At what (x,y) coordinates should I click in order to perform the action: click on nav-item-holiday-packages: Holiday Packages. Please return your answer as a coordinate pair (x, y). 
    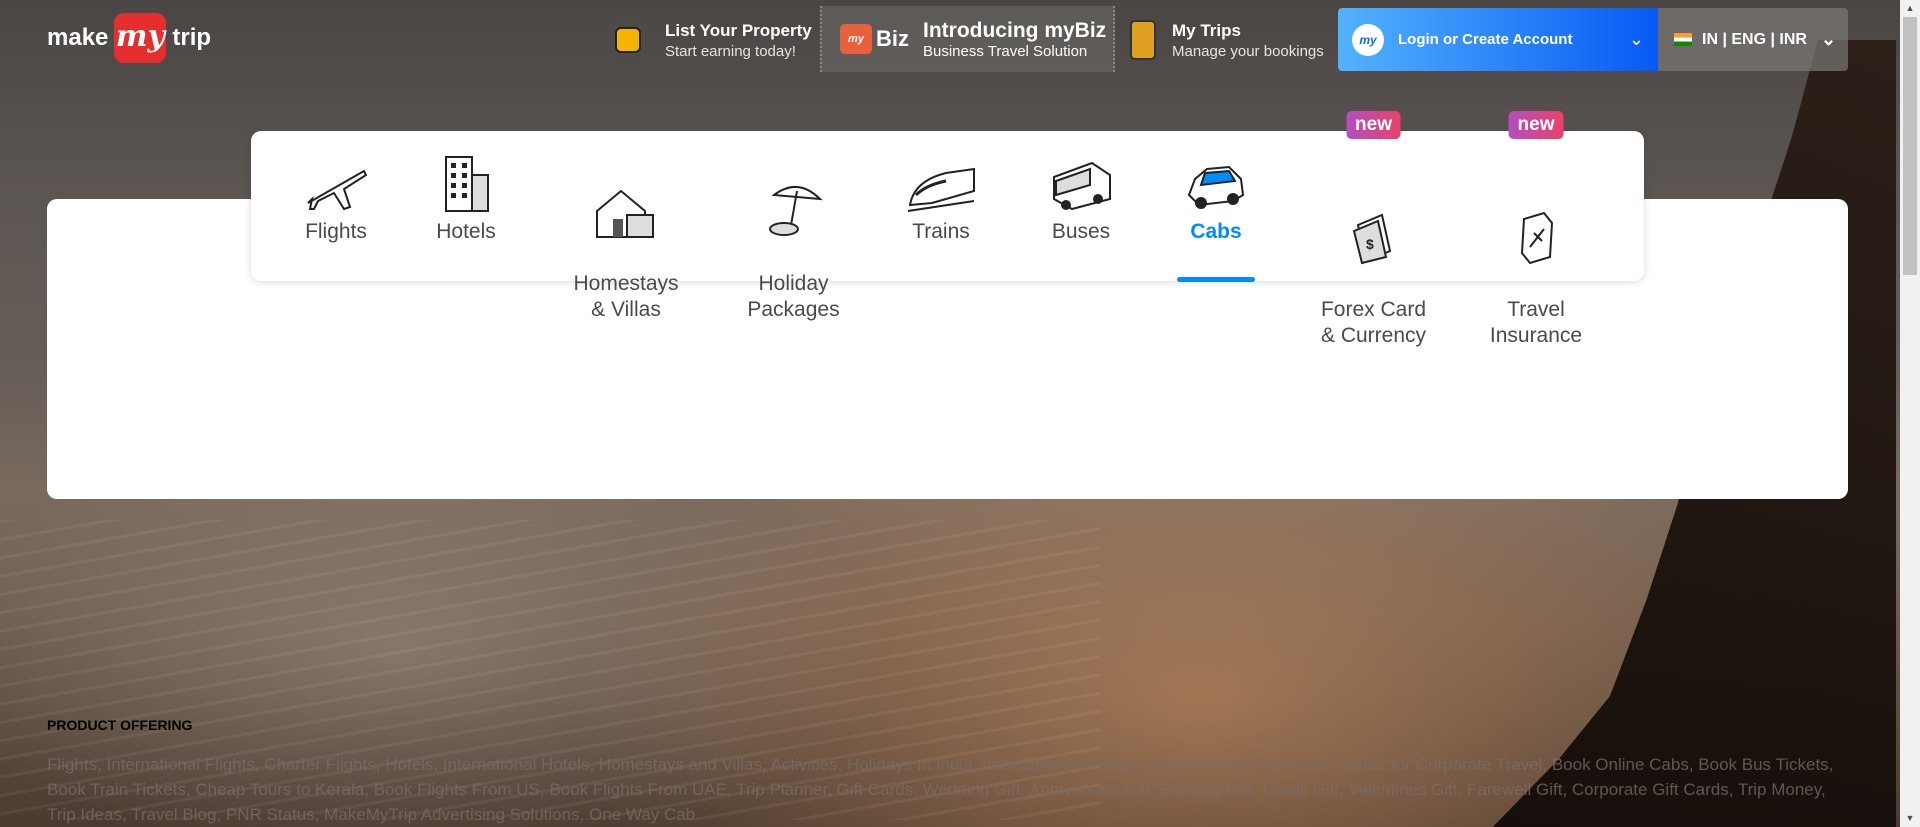
    Looking at the image, I should click on (793, 226).